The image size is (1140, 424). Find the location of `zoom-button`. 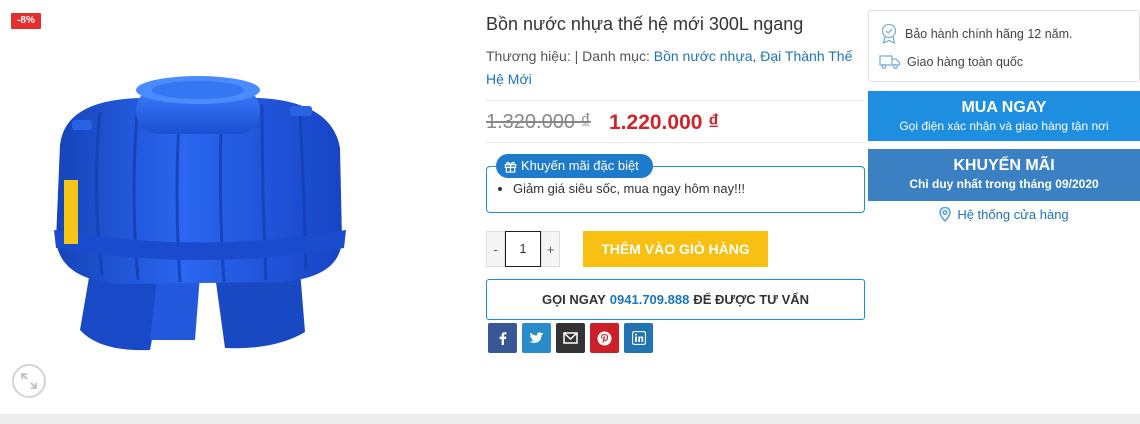

zoom-button is located at coordinates (29, 381).